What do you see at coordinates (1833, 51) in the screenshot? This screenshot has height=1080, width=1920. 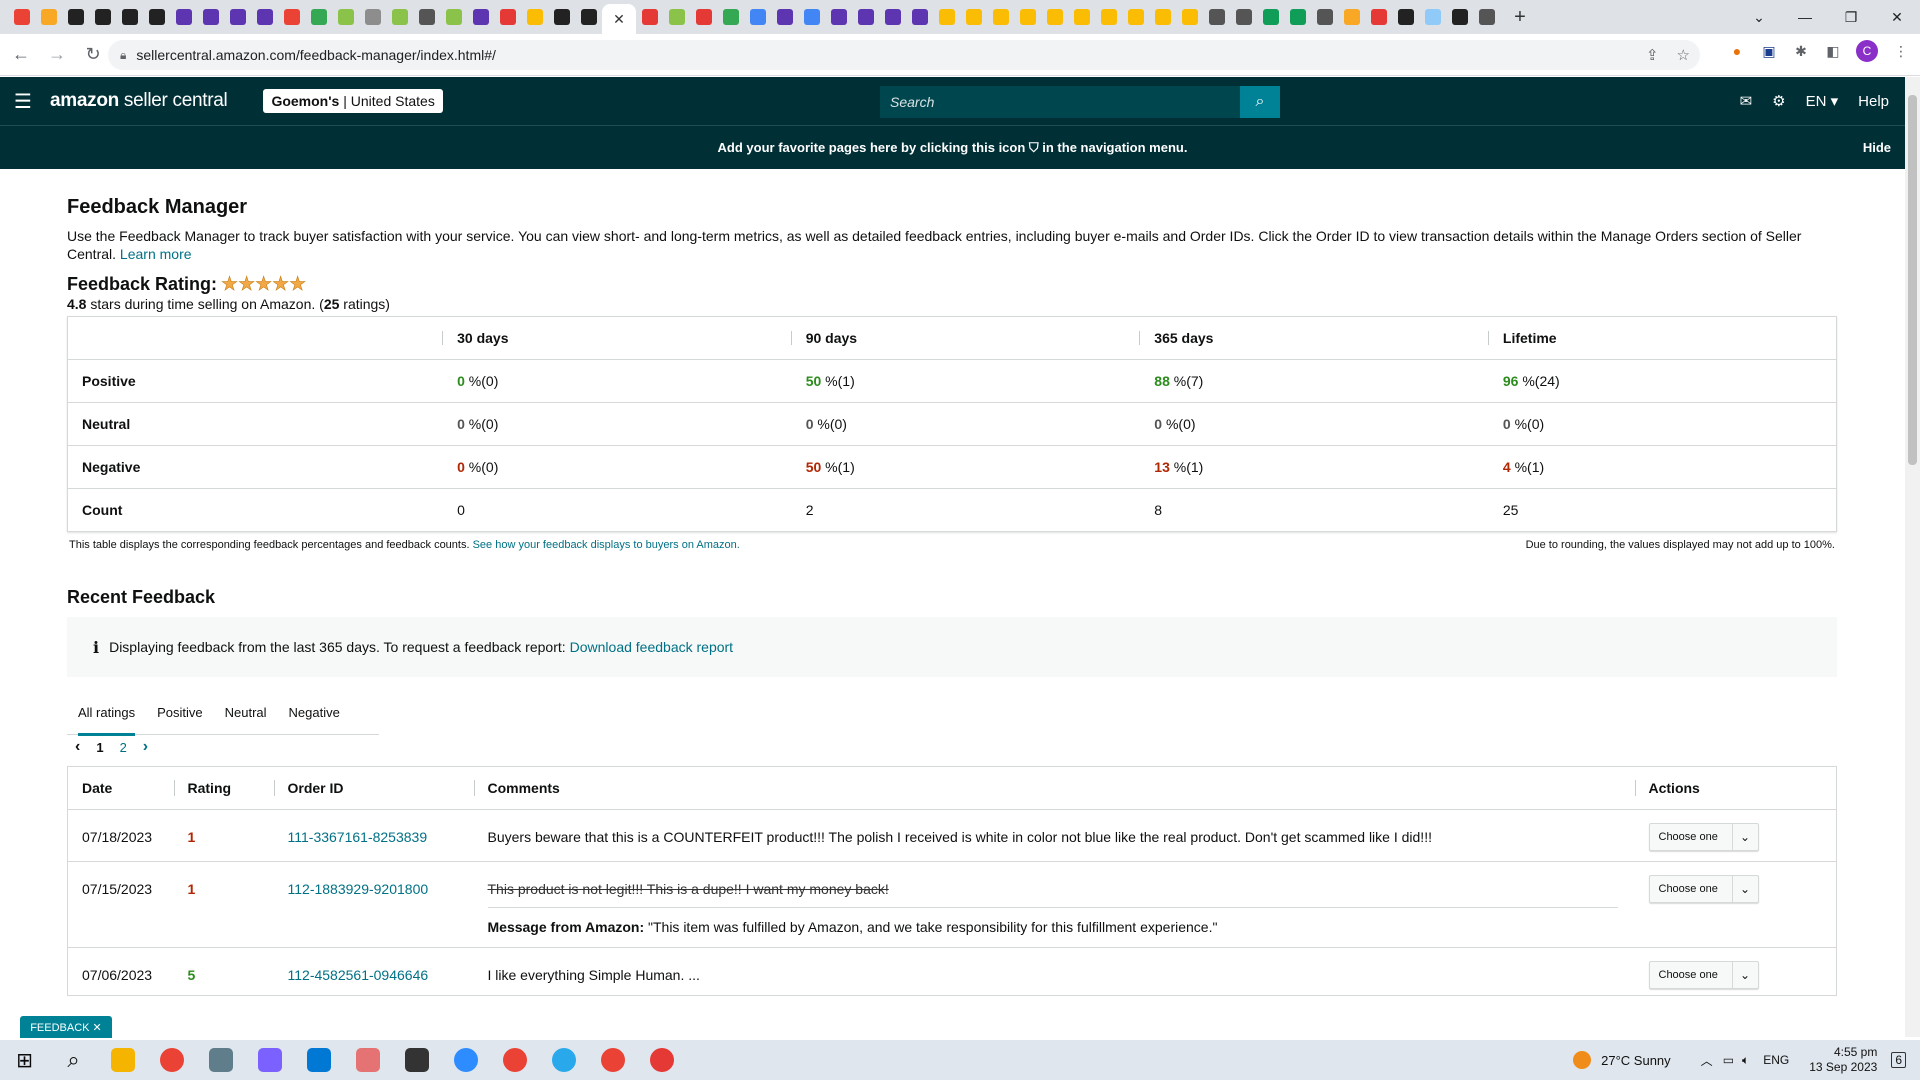 I see `side-panel-icon: ◧` at bounding box center [1833, 51].